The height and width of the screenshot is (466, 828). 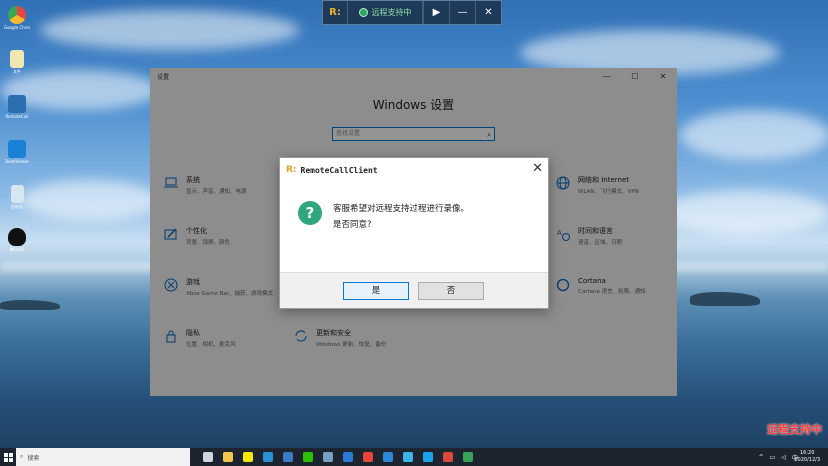 What do you see at coordinates (391, 12) in the screenshot?
I see `remote-status-label: 远程支持中` at bounding box center [391, 12].